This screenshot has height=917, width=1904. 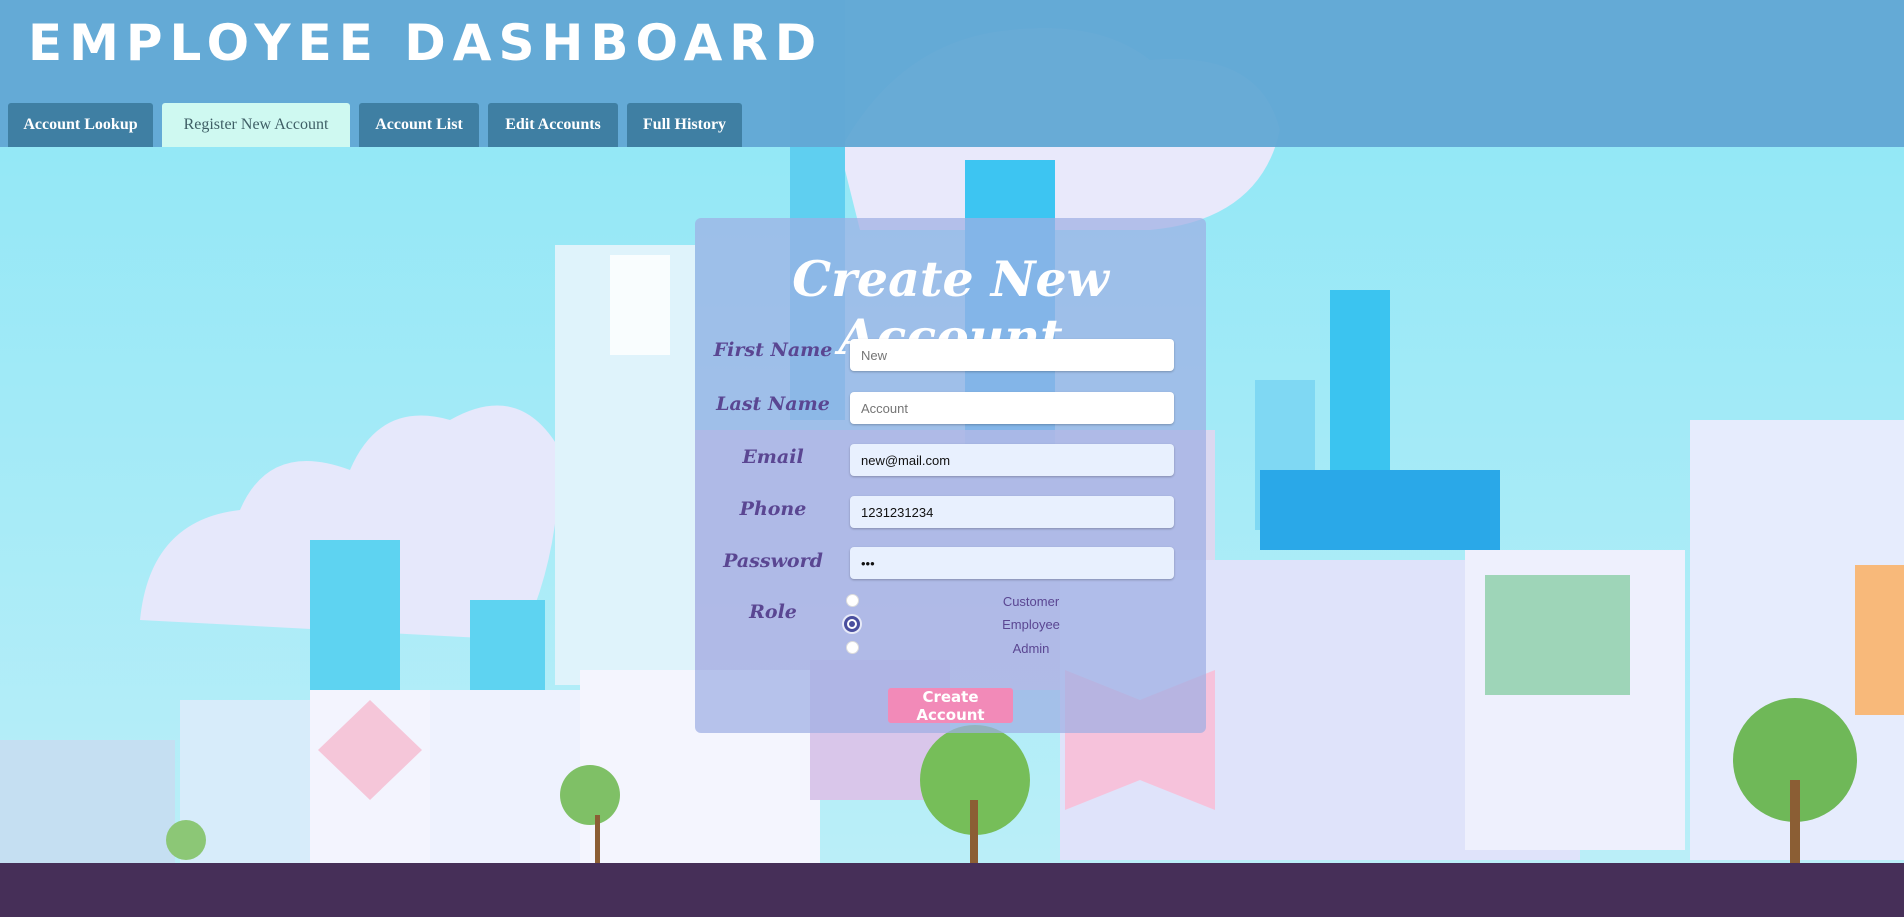 What do you see at coordinates (80, 125) in the screenshot?
I see `tab-account-lookup: Account Lookup` at bounding box center [80, 125].